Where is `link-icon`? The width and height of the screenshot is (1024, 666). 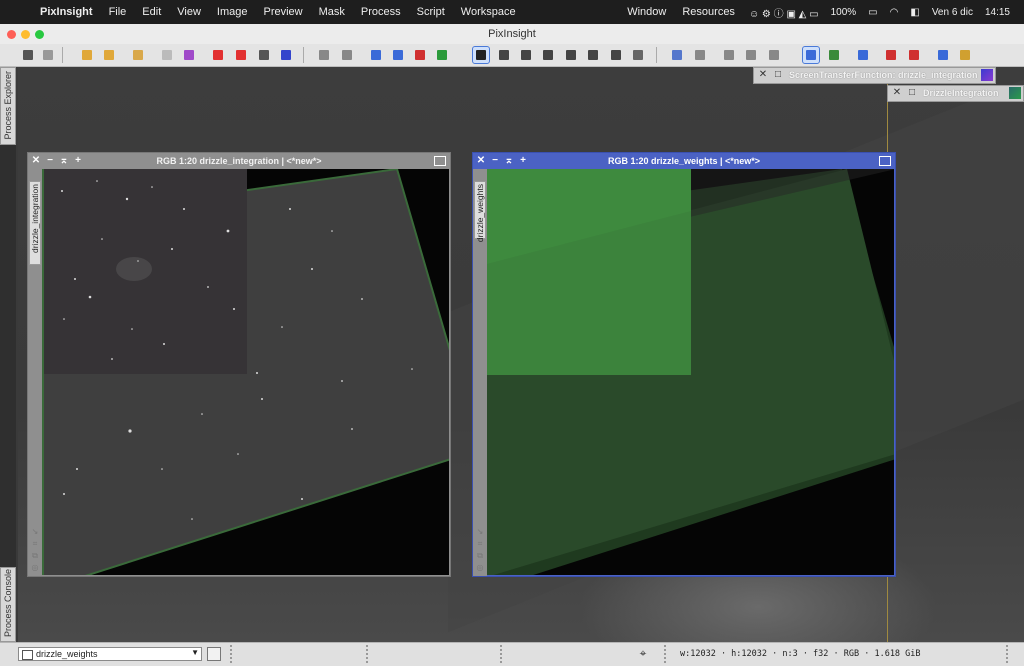 link-icon is located at coordinates (863, 55).